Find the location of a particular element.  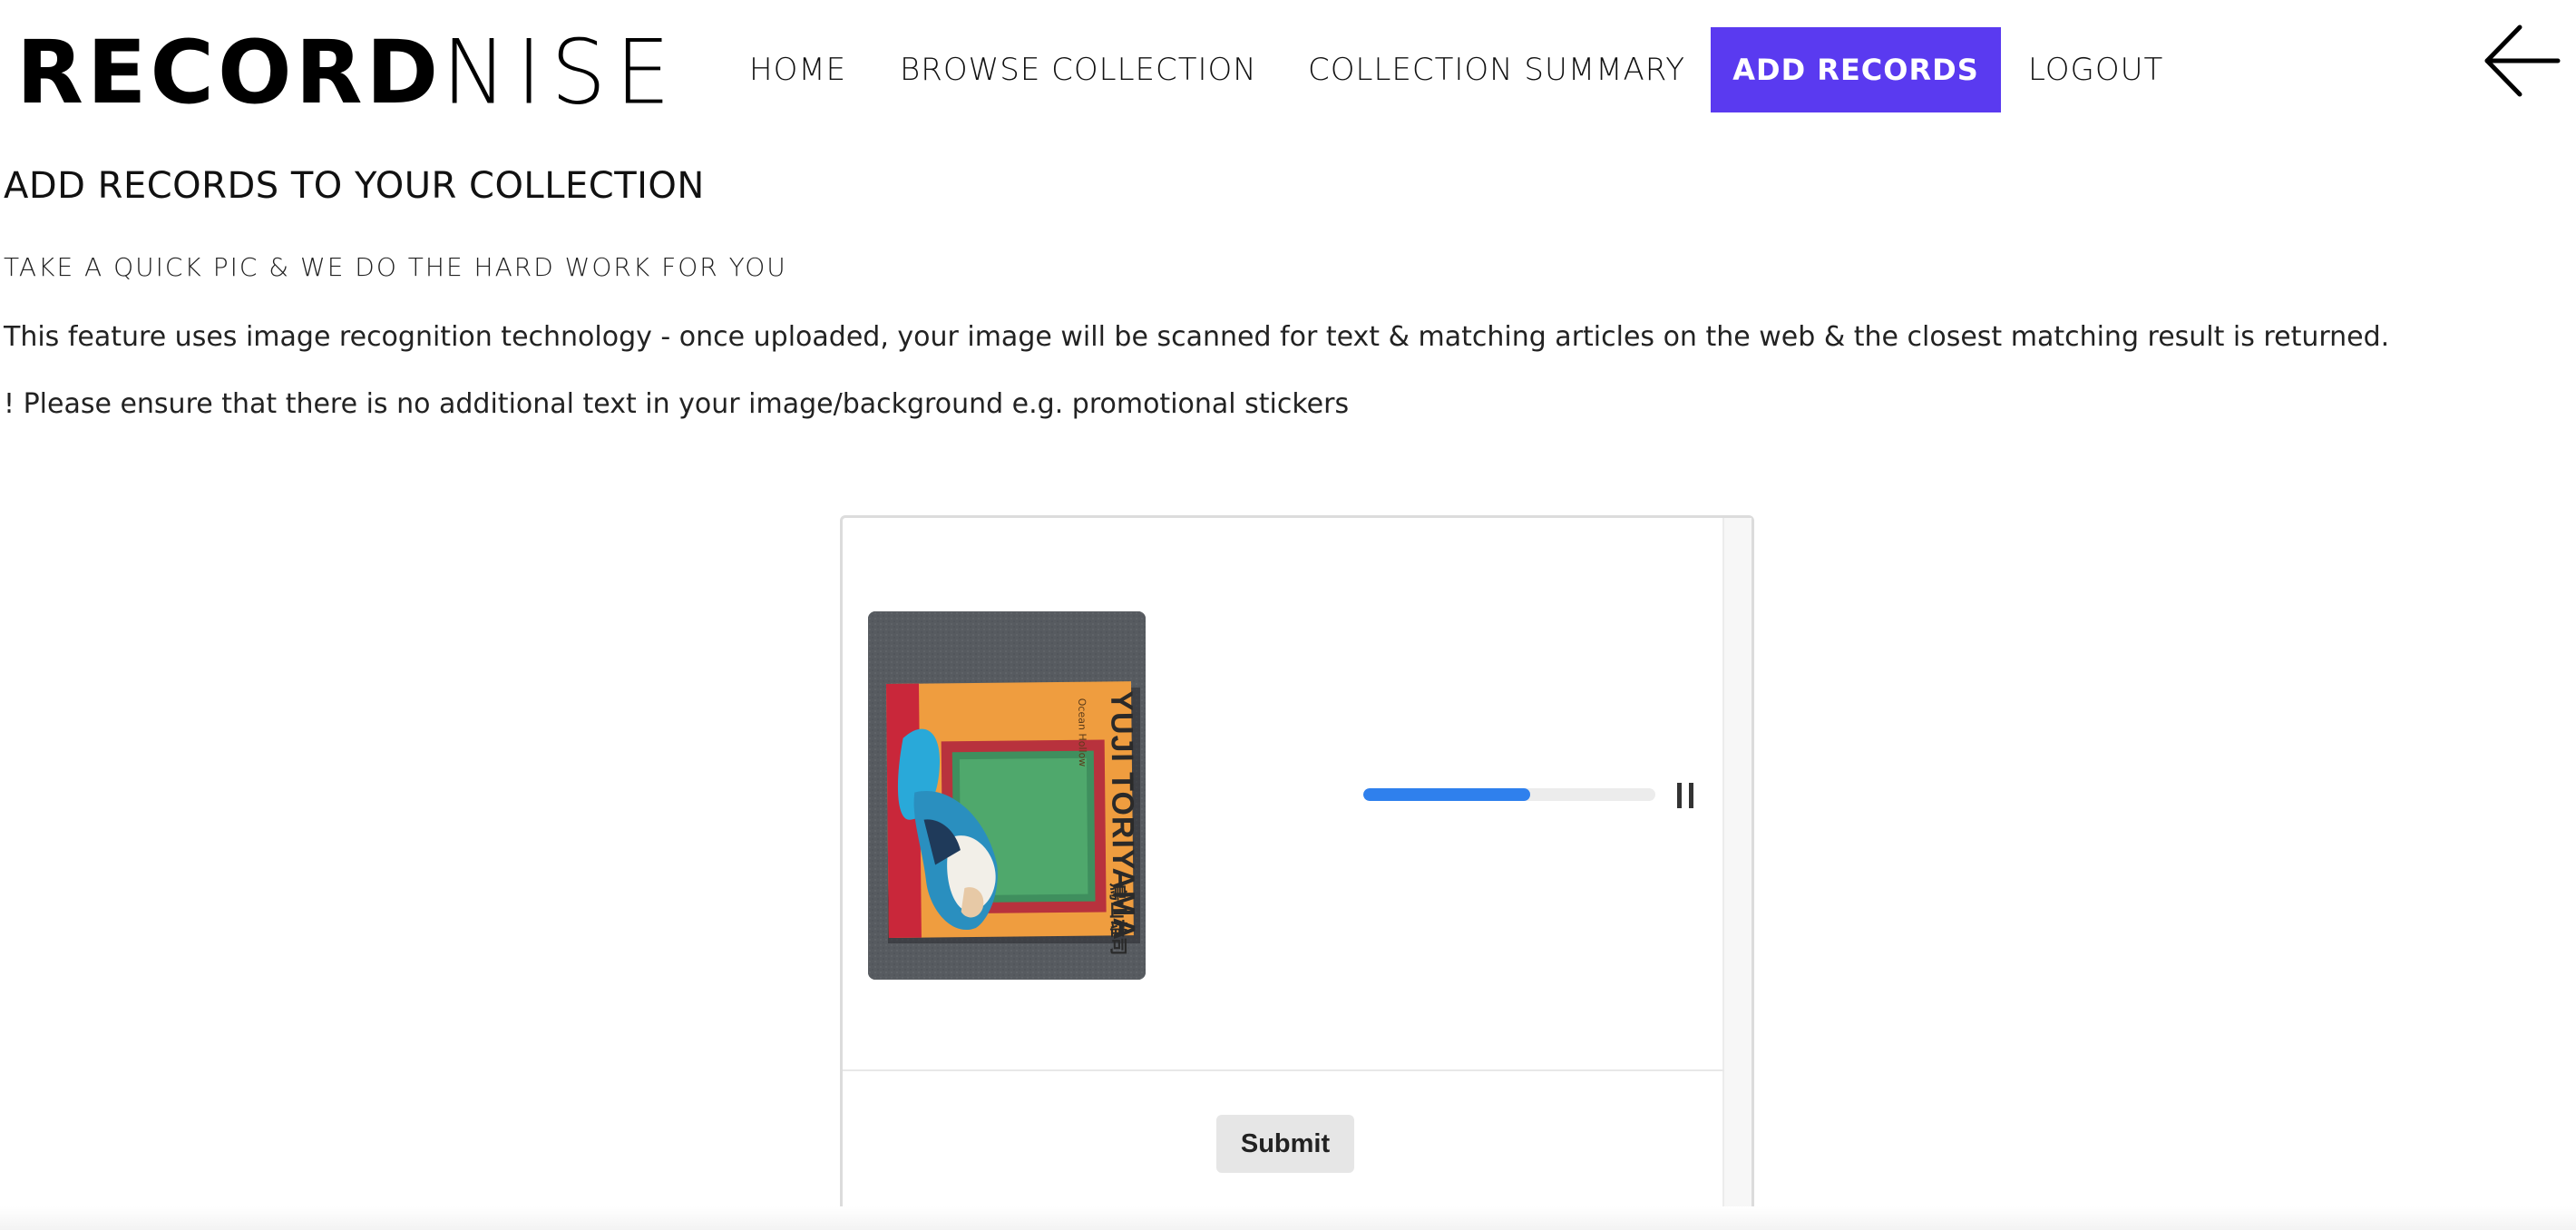

nav-add-records: ADD RECORDS is located at coordinates (1856, 69).